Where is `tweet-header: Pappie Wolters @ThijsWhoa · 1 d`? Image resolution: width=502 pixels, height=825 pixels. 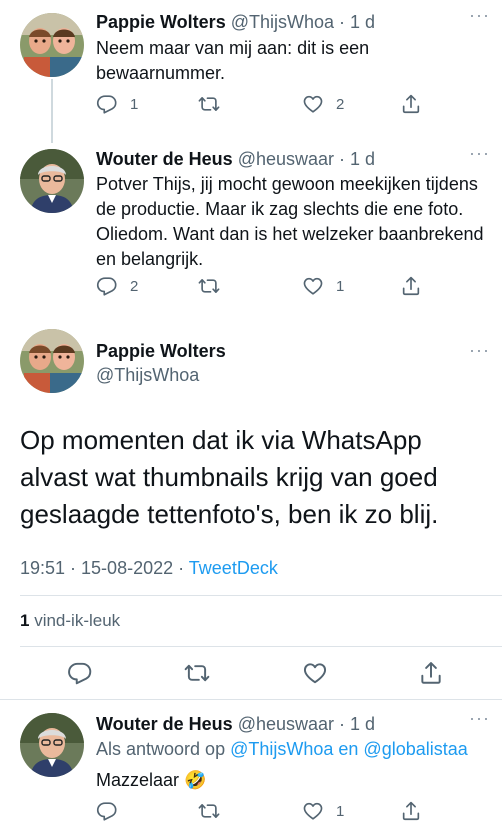
tweet-header: Pappie Wolters @ThijsWhoa · 1 d is located at coordinates (235, 22).